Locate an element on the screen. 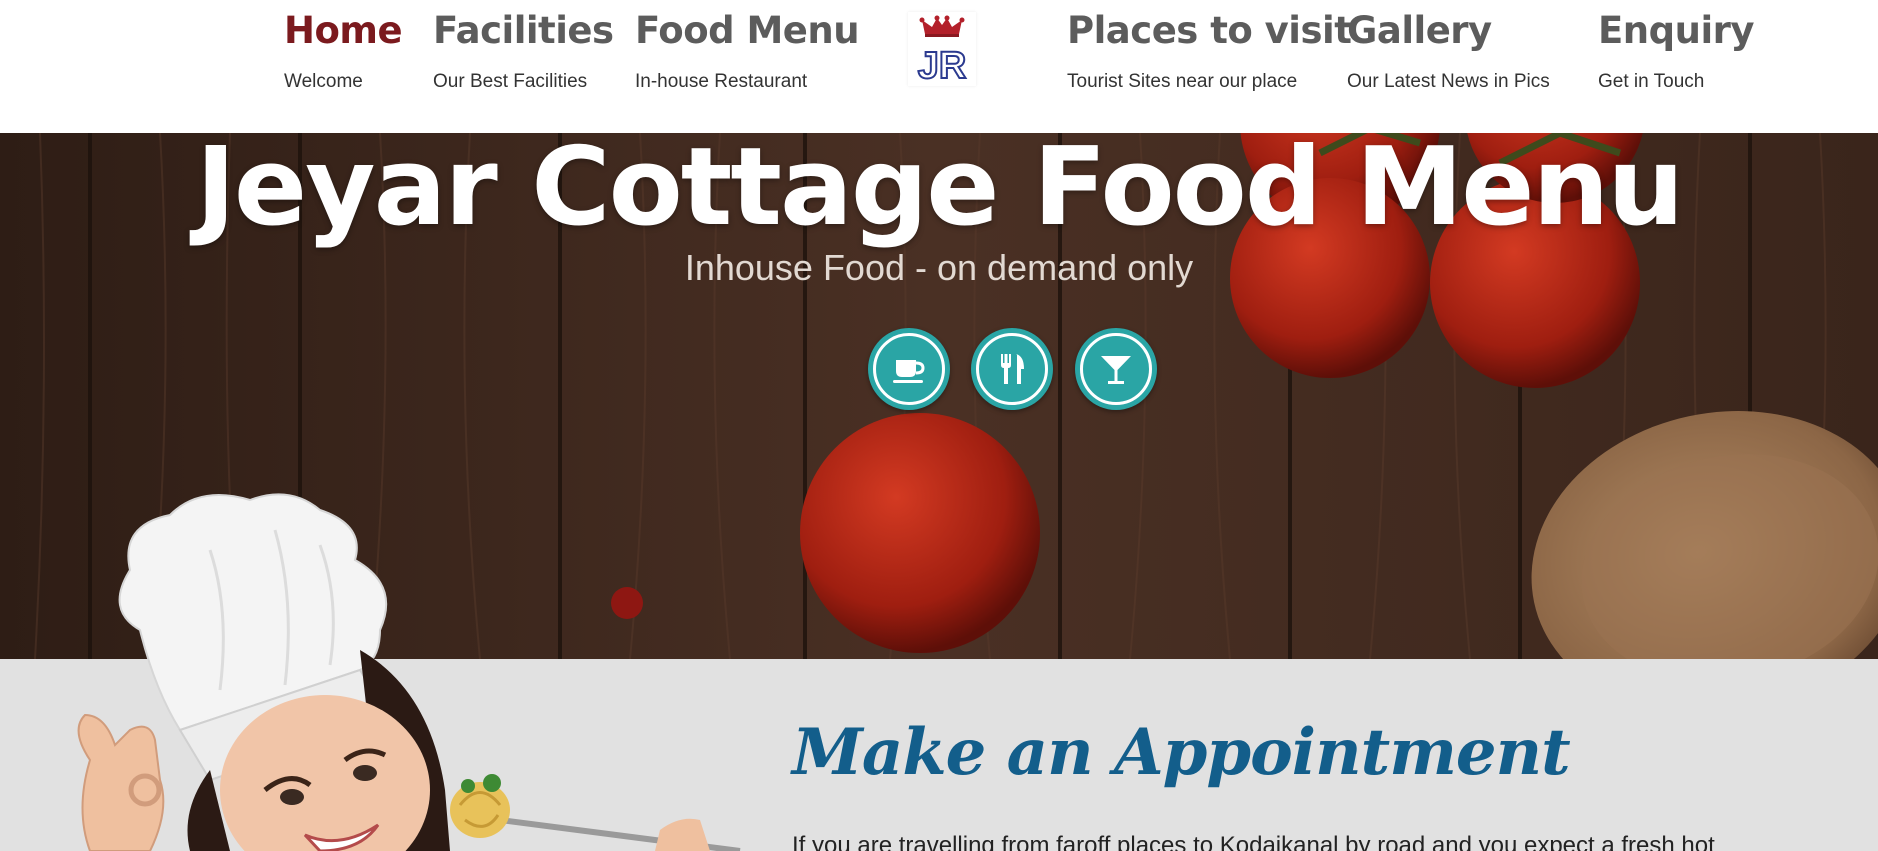 The image size is (1878, 851). coffee-cup-icon is located at coordinates (909, 371).